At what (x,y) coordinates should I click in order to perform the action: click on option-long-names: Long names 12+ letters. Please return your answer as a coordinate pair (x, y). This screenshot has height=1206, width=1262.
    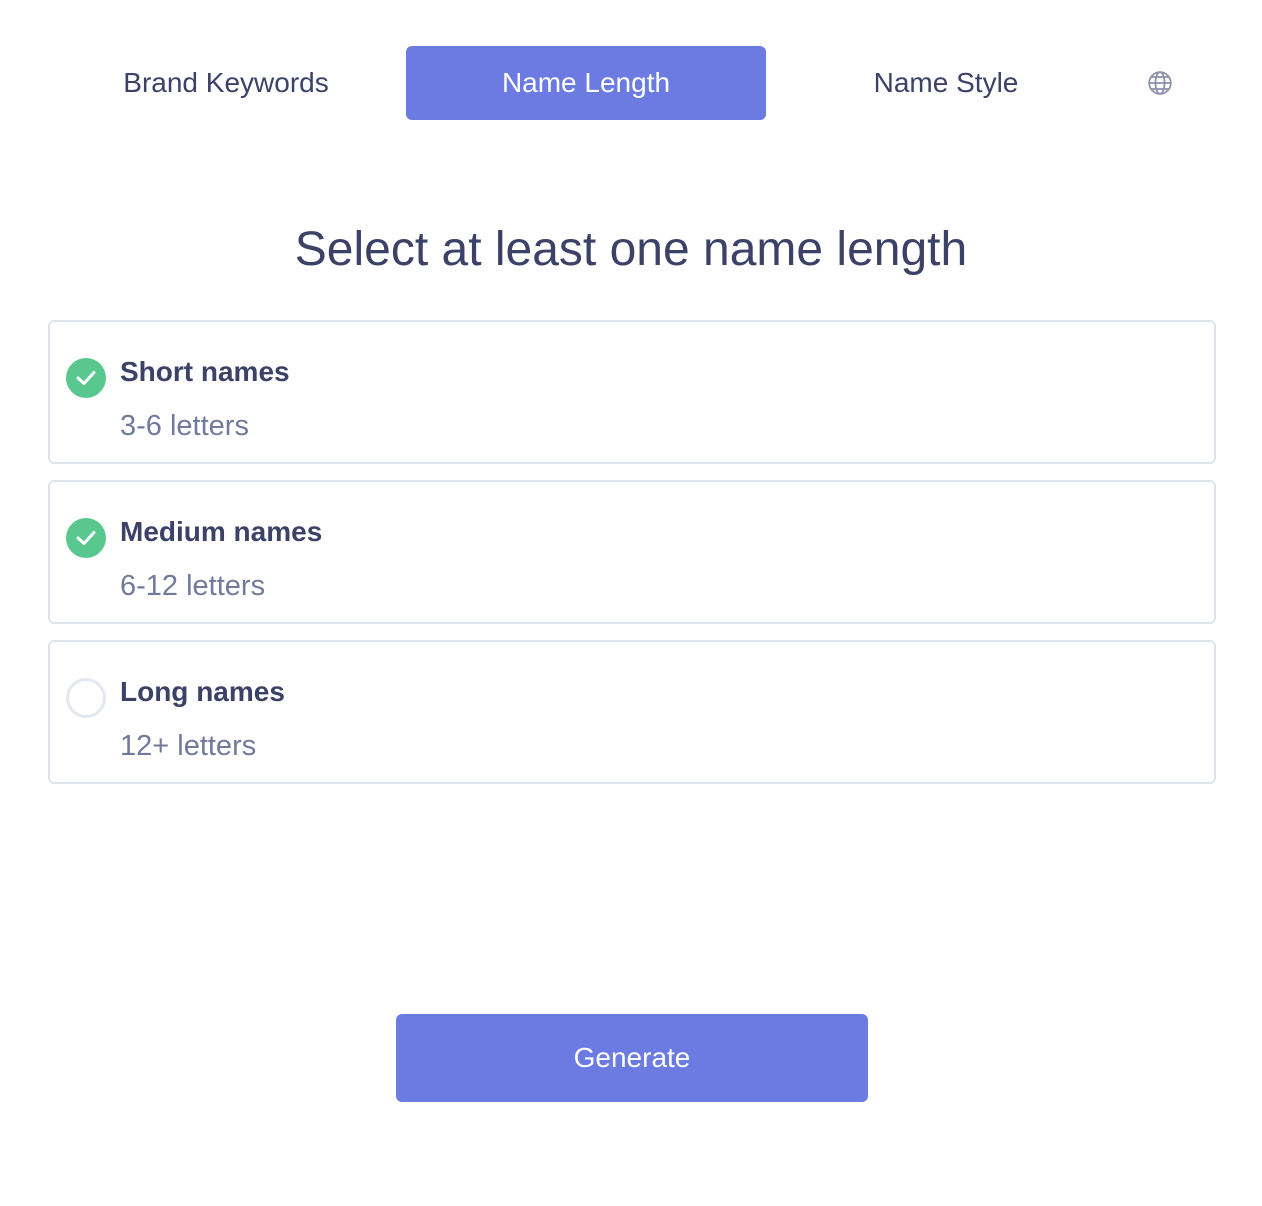
    Looking at the image, I should click on (632, 712).